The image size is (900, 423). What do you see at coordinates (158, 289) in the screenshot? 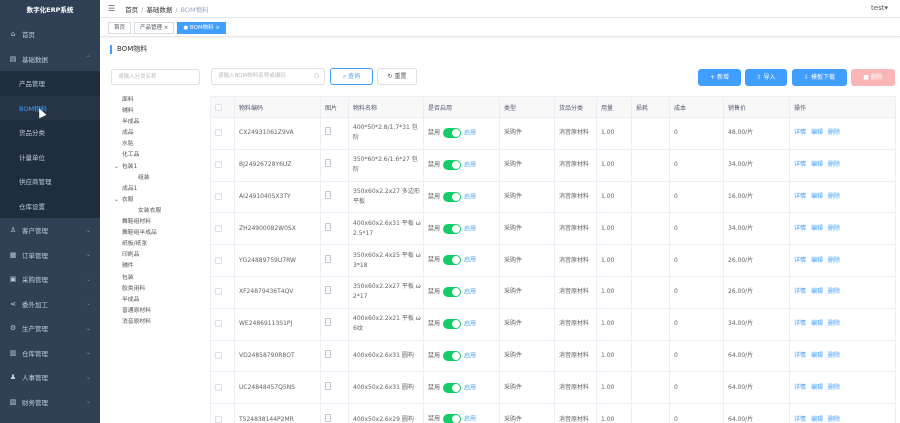
I see `tree-node: 胶类用料` at bounding box center [158, 289].